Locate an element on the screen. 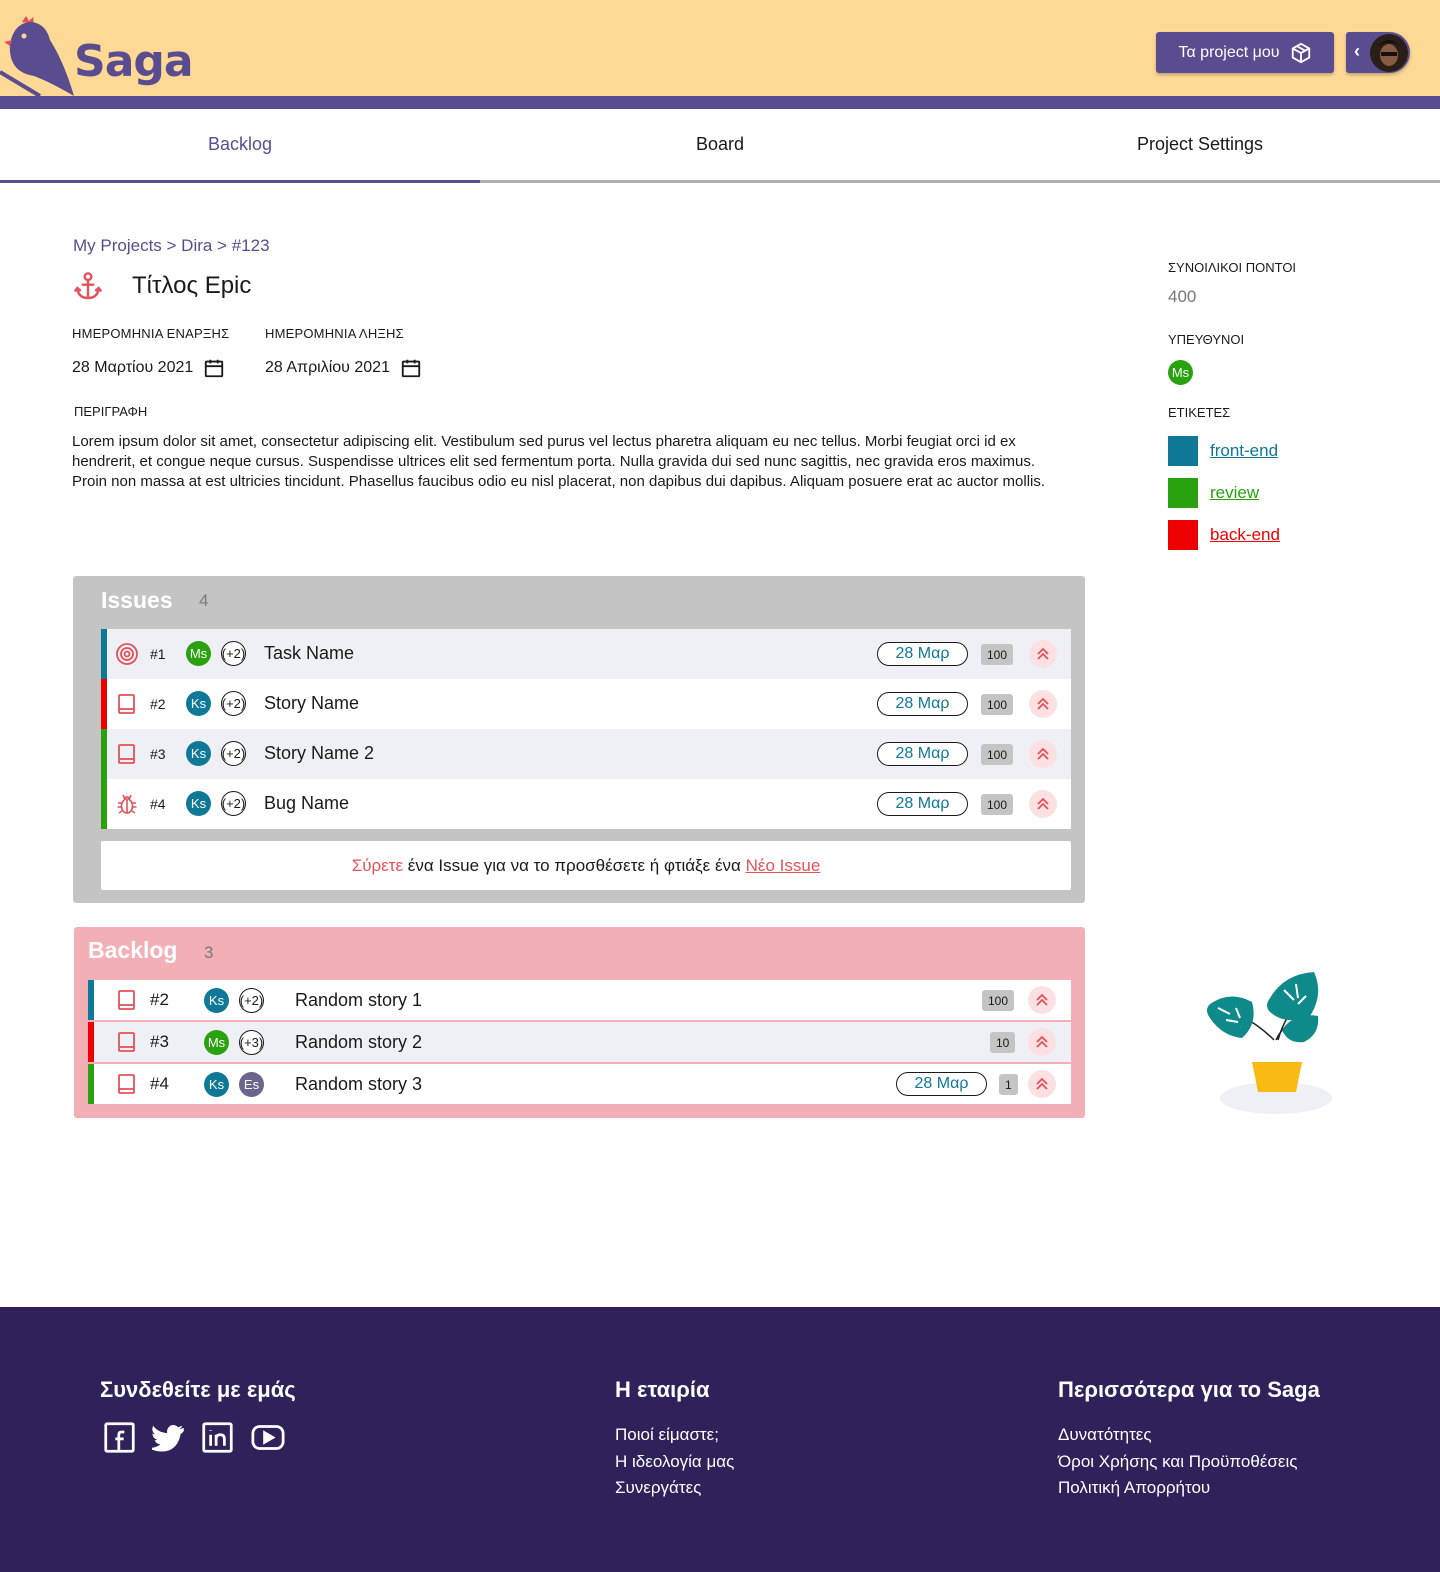 The width and height of the screenshot is (1440, 1572). end-date-field: 28 Απριλίου 2021 is located at coordinates (343, 368).